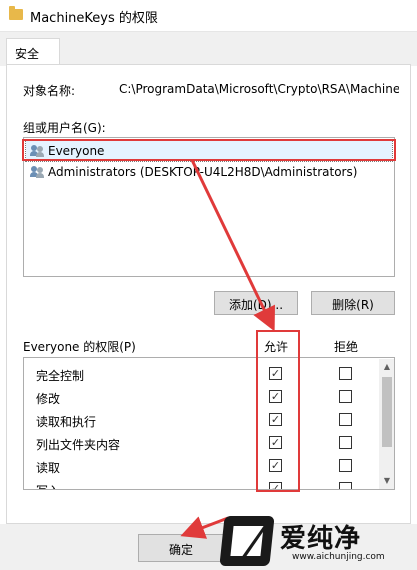 Image resolution: width=417 pixels, height=570 pixels. Describe the element at coordinates (386, 367) in the screenshot. I see `scroll-up-arrow-icon: ▲` at that location.